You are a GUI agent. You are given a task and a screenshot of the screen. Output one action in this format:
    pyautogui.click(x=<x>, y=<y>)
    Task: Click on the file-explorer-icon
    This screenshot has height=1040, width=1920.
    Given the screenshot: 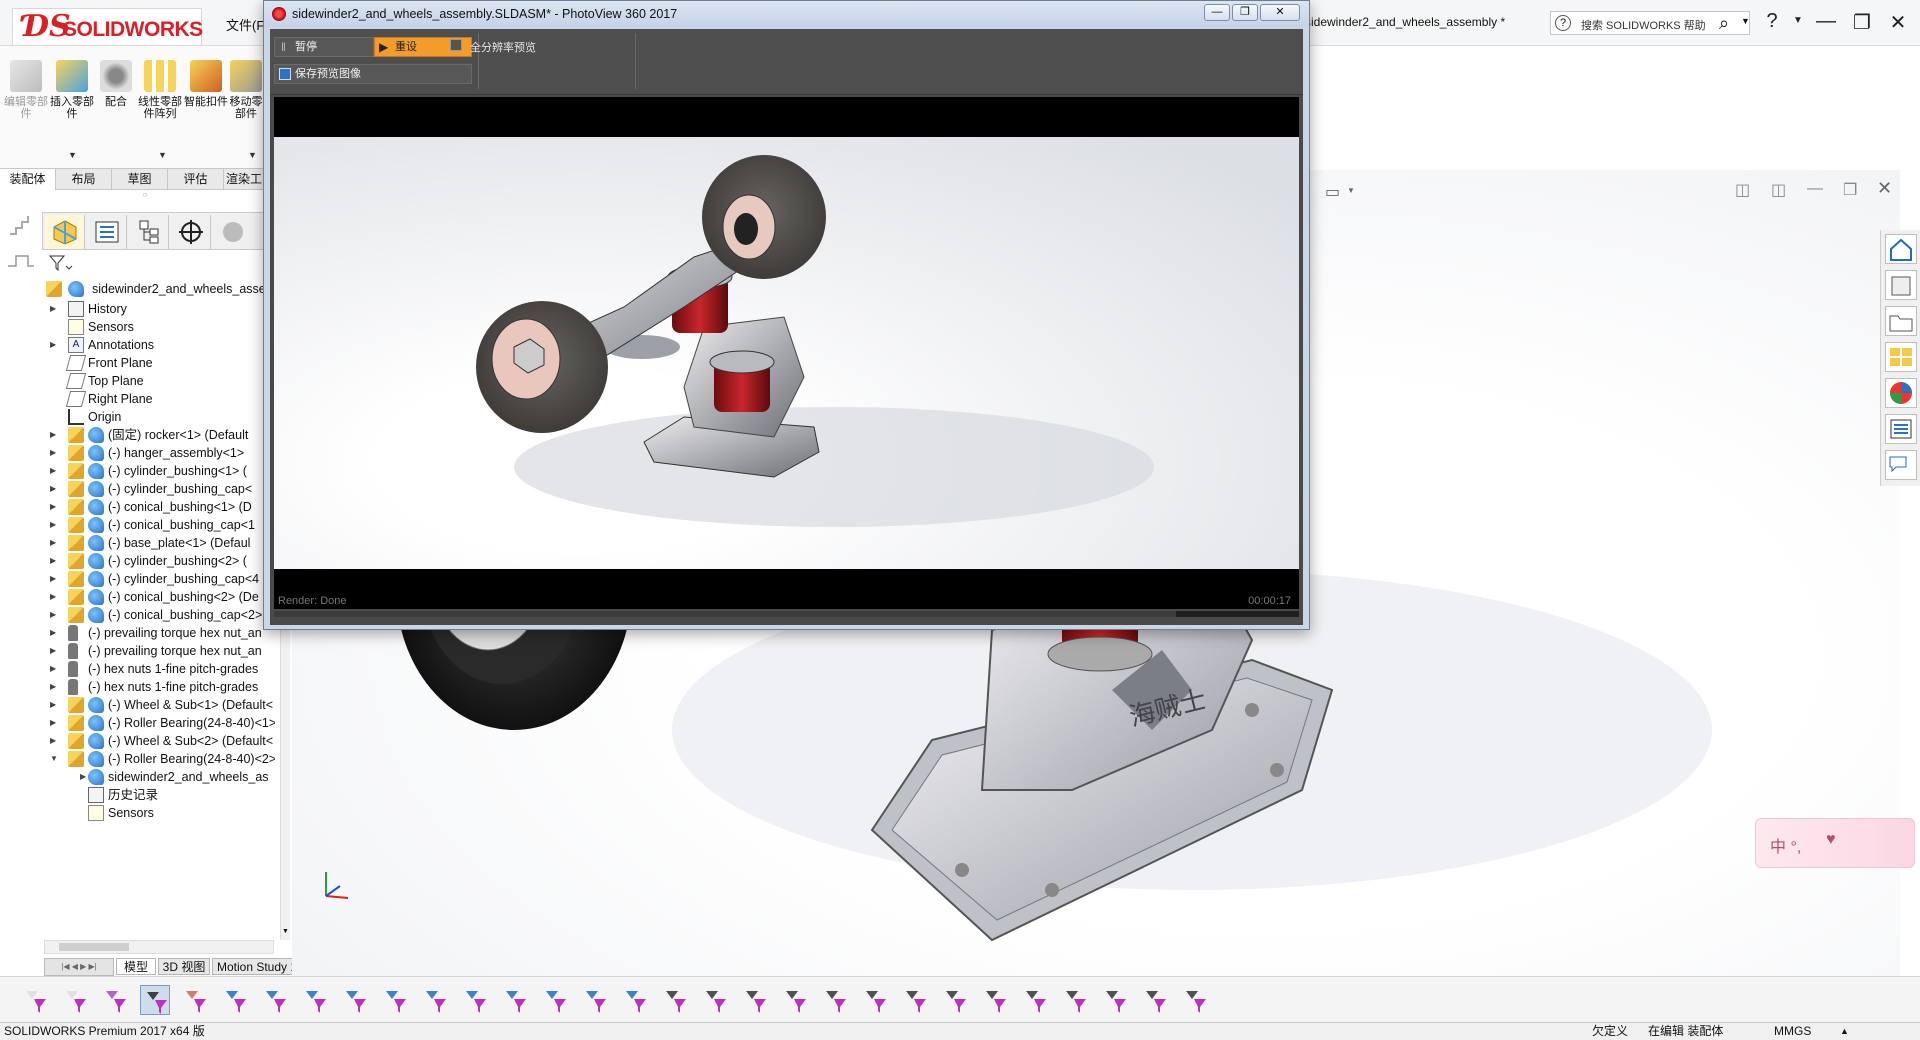 What is the action you would take?
    pyautogui.click(x=1901, y=321)
    